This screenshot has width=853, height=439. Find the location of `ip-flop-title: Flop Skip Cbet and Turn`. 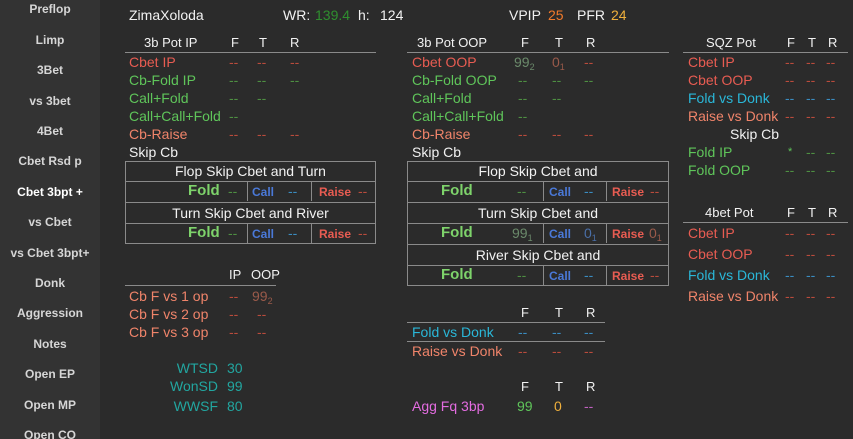

ip-flop-title: Flop Skip Cbet and Turn is located at coordinates (250, 171).